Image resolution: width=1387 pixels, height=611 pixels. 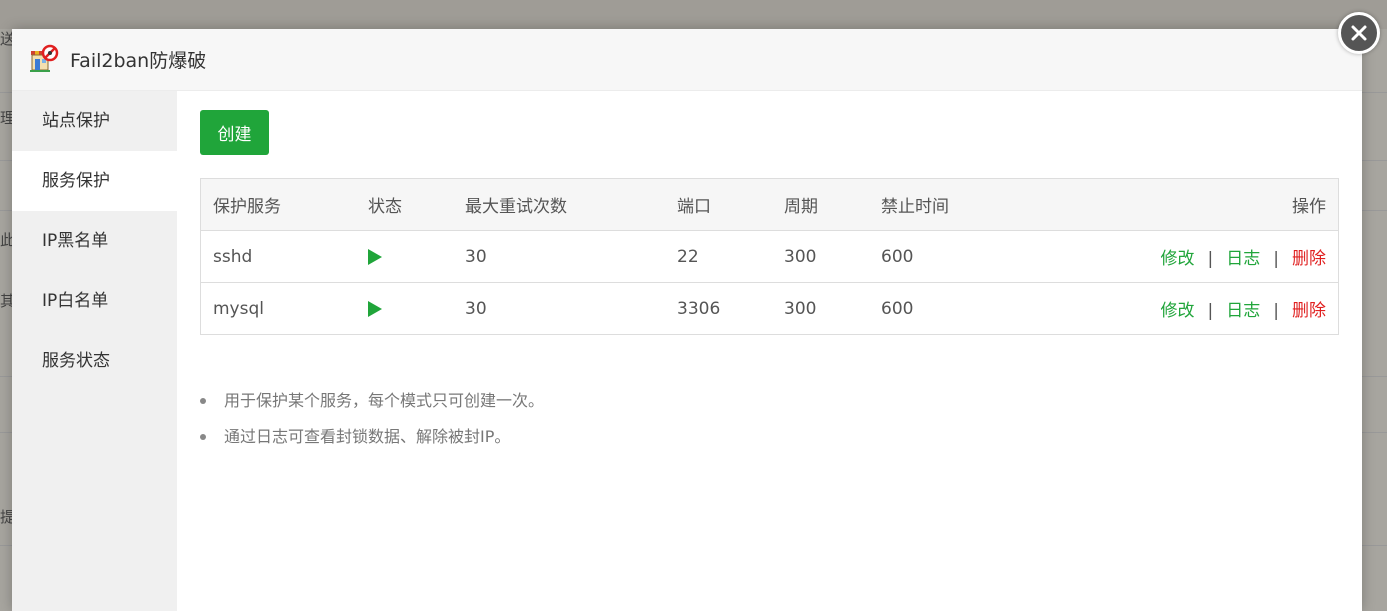 I want to click on column-header-ban-time: 禁止时间, so click(x=915, y=207).